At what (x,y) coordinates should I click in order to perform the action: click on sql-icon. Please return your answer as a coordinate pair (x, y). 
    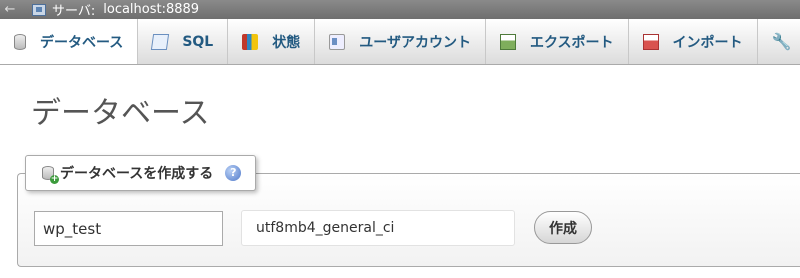
    Looking at the image, I should click on (160, 41).